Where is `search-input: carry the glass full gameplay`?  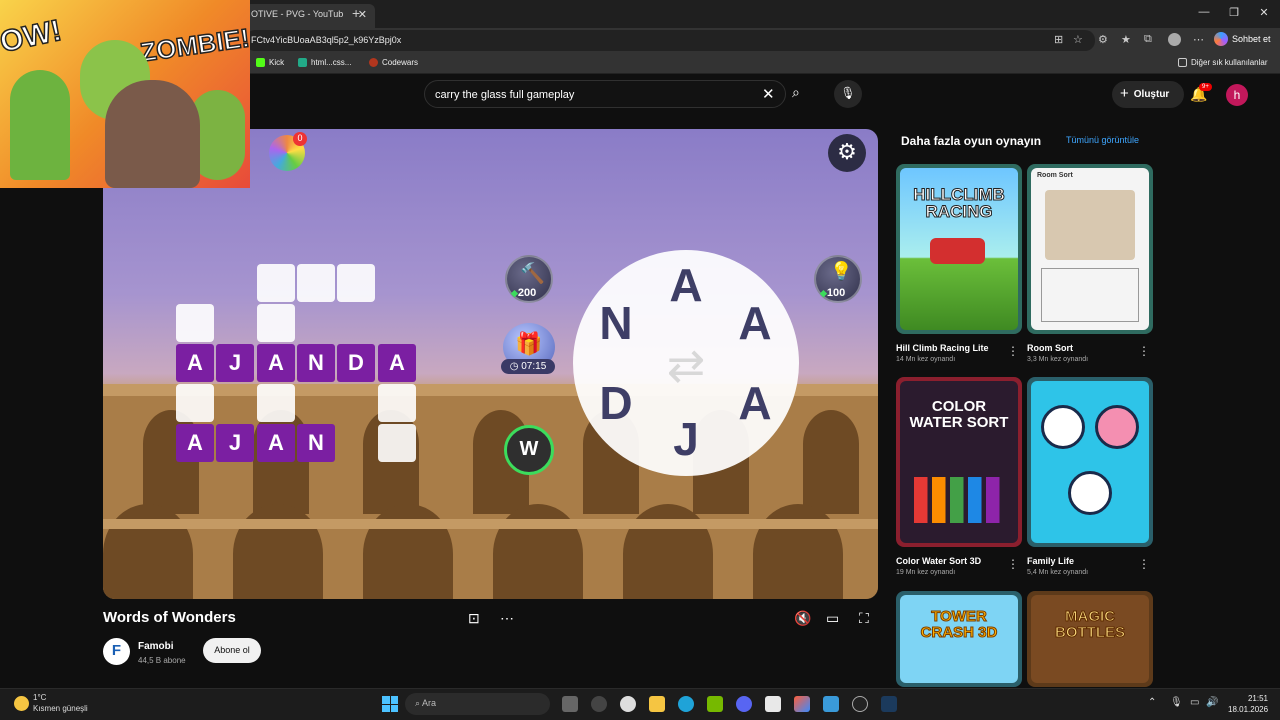 search-input: carry the glass full gameplay is located at coordinates (605, 94).